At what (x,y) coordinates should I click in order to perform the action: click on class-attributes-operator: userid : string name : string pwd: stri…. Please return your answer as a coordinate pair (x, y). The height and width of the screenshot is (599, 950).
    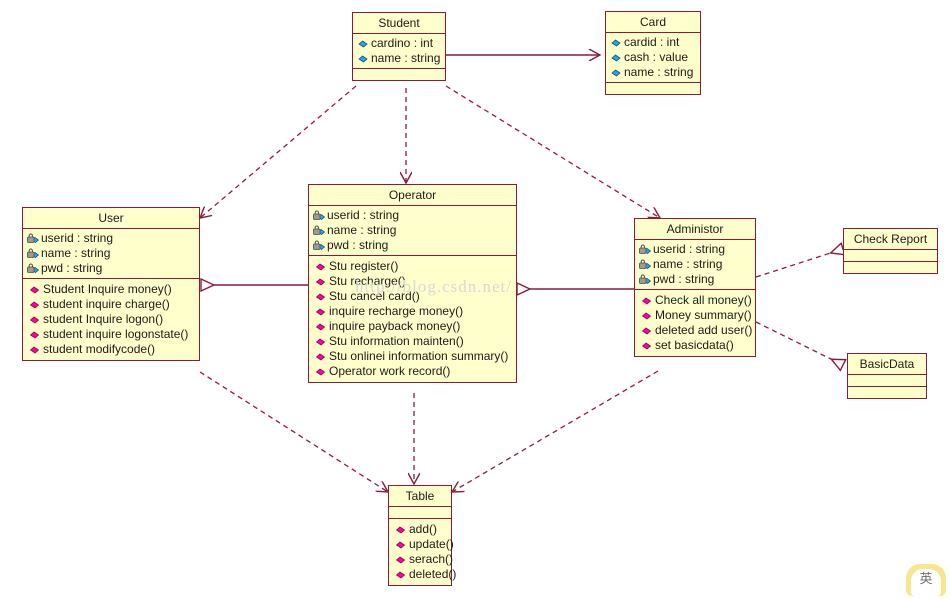
    Looking at the image, I should click on (412, 231).